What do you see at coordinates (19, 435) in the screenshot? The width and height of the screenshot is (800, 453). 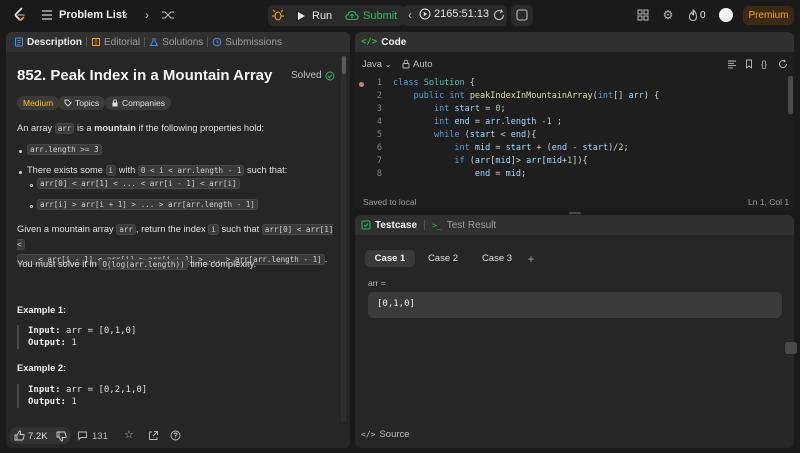 I see `thumbs-up-icon` at bounding box center [19, 435].